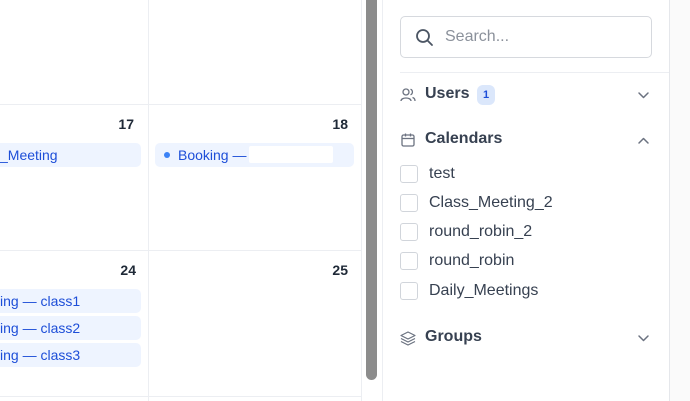 This screenshot has width=690, height=401. I want to click on calendar-filter-item: round_robin, so click(510, 261).